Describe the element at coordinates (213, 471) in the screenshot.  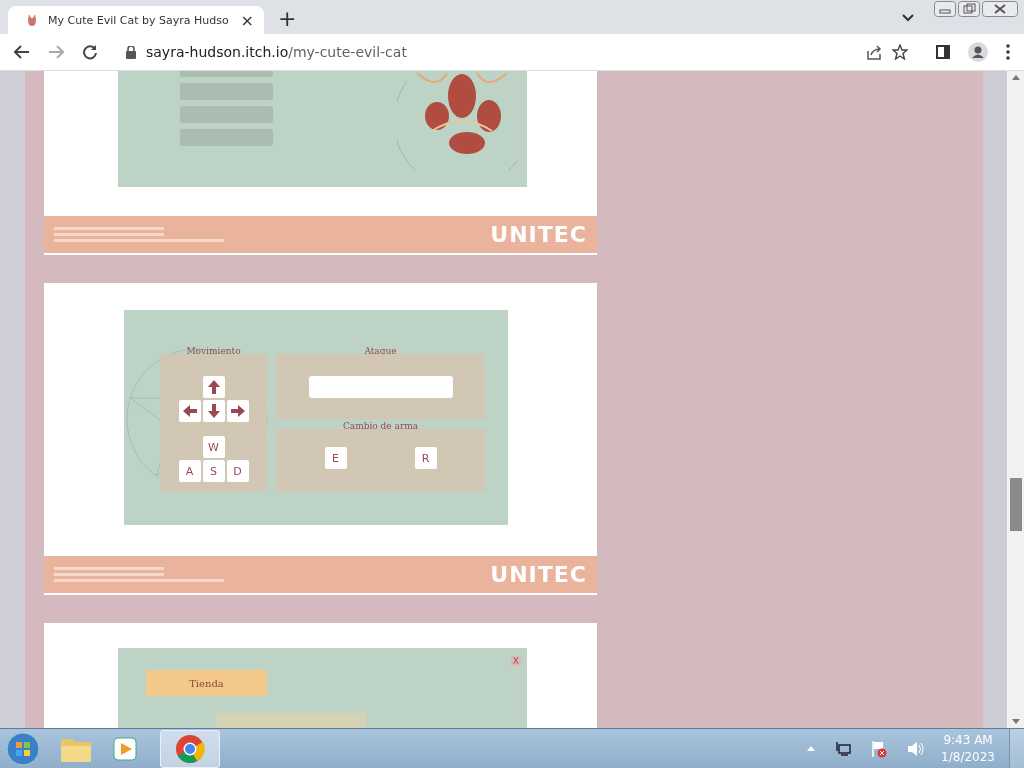
I see `key-cap: S` at that location.